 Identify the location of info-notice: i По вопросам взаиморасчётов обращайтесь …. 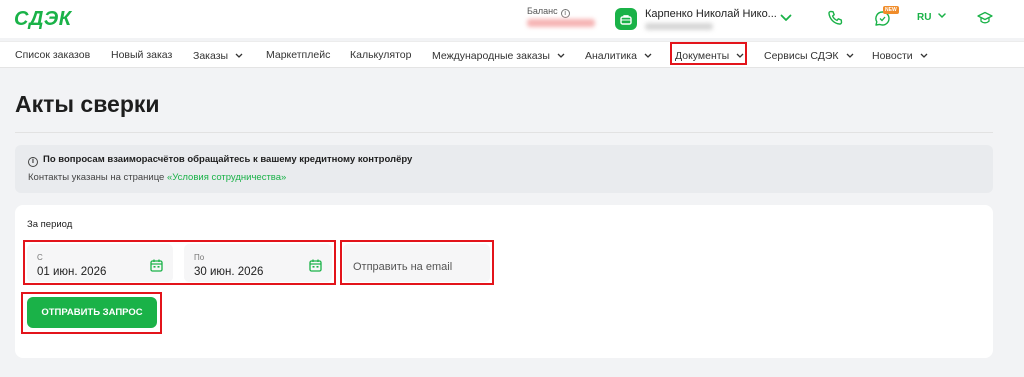
(504, 169).